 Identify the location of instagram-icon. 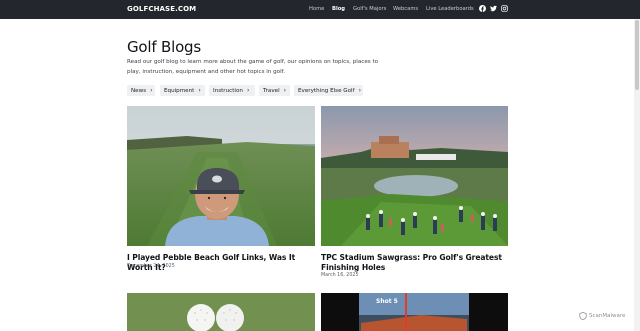
(504, 8).